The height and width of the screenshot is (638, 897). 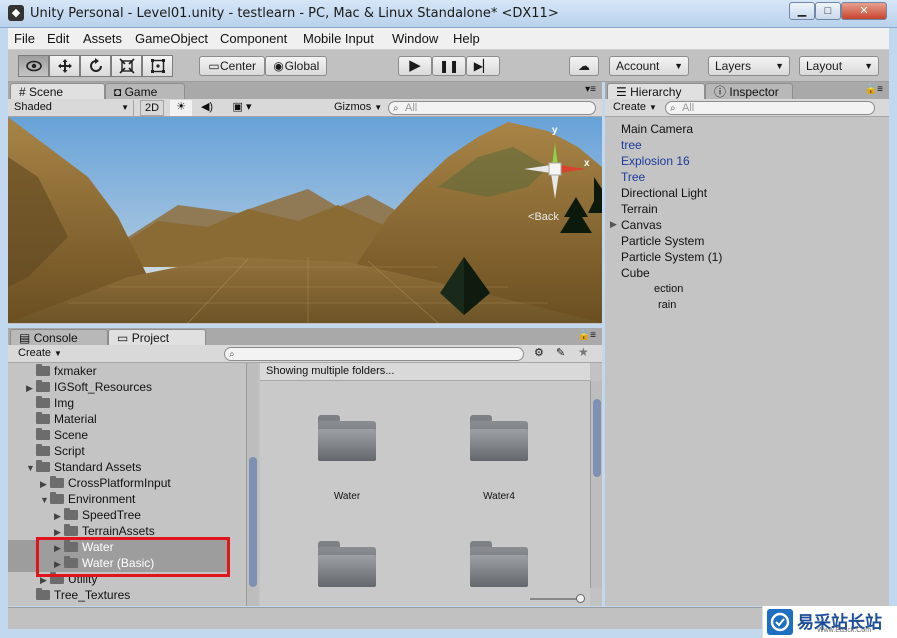 What do you see at coordinates (72, 108) in the screenshot?
I see `shading-mode-dropdown: Shaded ▼` at bounding box center [72, 108].